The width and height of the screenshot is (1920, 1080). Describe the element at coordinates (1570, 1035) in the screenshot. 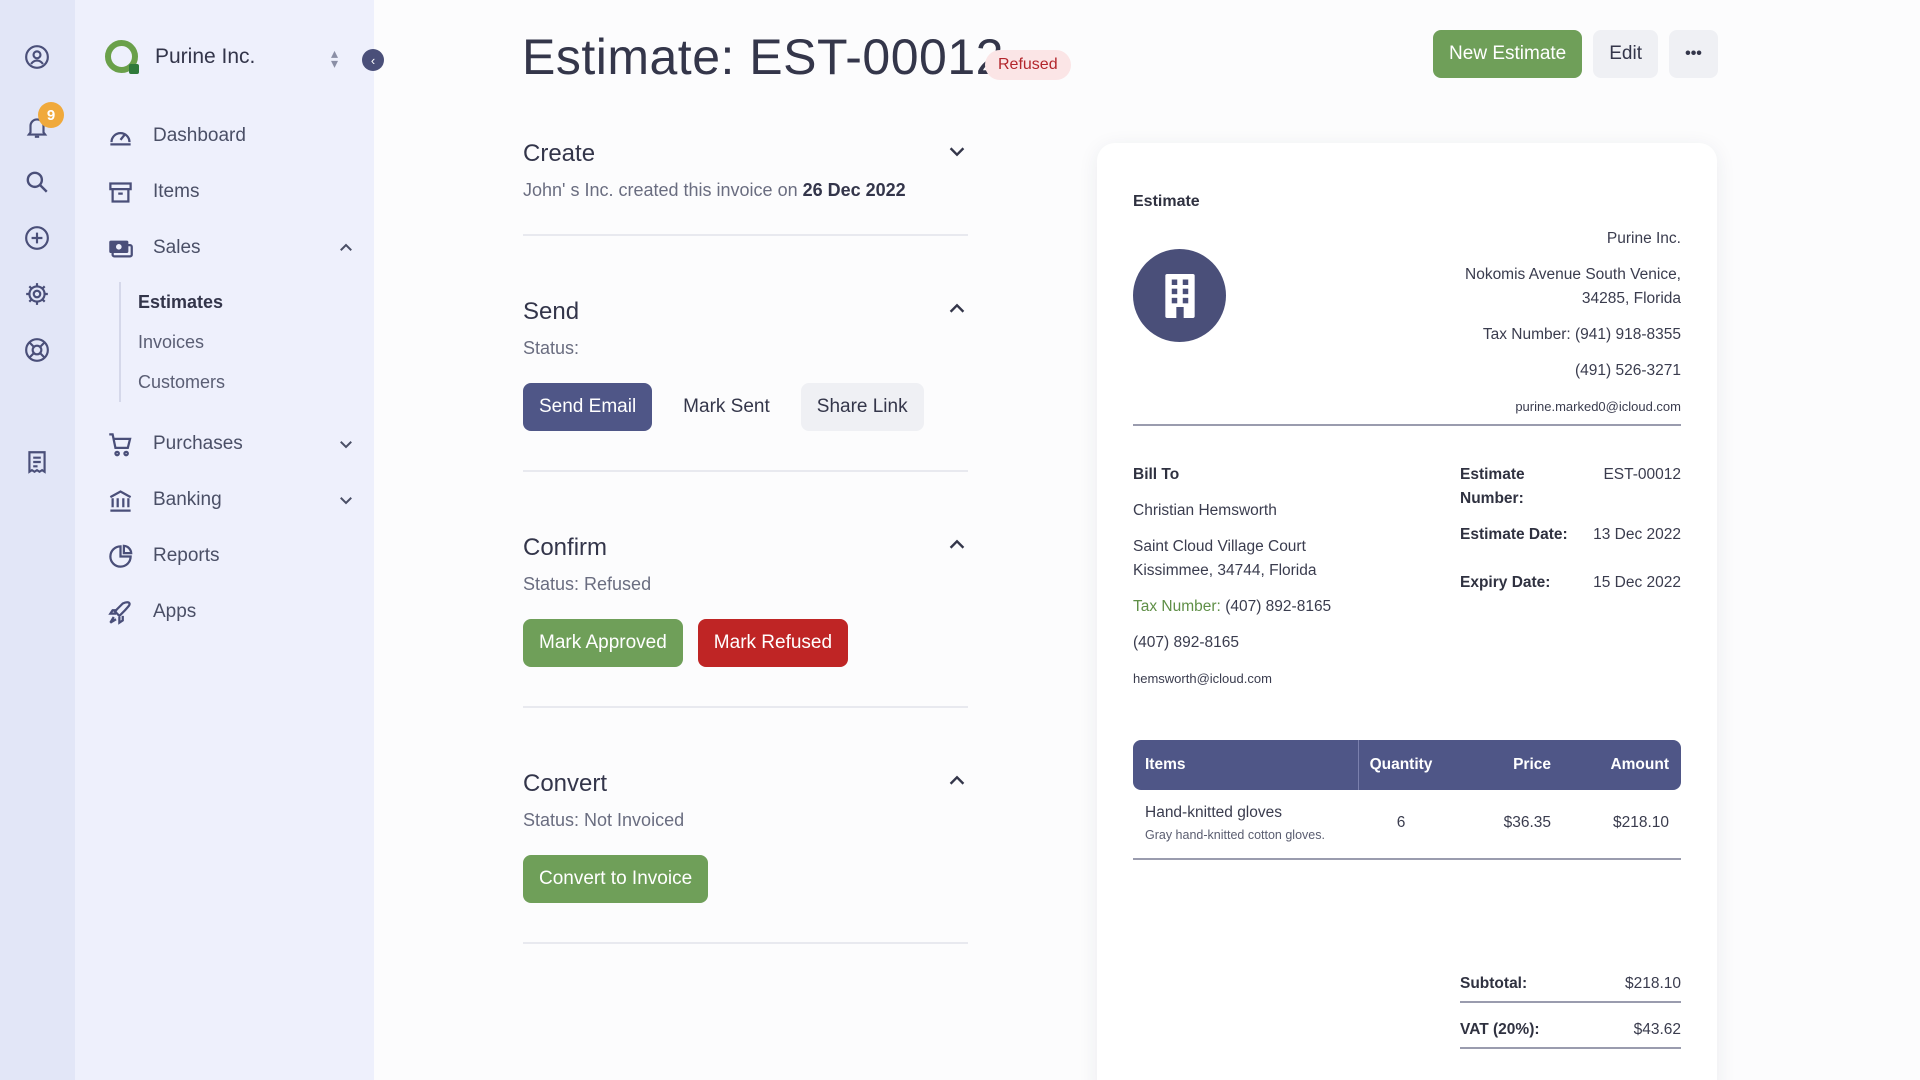

I see `vat-row: VAT (20%): $43.62` at that location.